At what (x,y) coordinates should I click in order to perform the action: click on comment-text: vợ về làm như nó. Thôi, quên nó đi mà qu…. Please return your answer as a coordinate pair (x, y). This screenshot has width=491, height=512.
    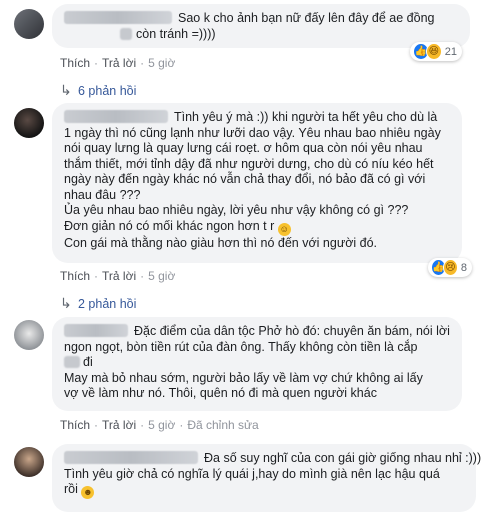
    Looking at the image, I should click on (220, 393).